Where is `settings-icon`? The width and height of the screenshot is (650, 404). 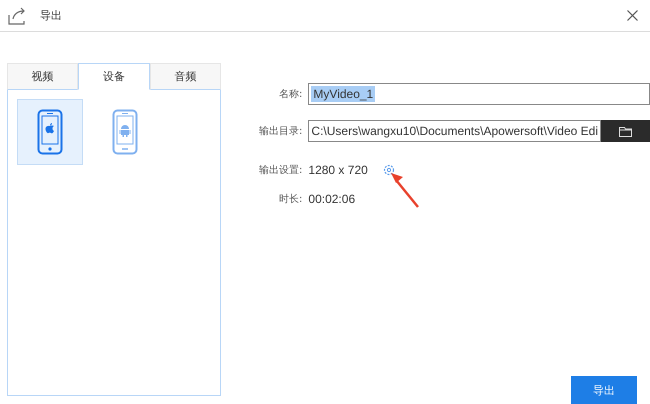
settings-icon is located at coordinates (389, 170).